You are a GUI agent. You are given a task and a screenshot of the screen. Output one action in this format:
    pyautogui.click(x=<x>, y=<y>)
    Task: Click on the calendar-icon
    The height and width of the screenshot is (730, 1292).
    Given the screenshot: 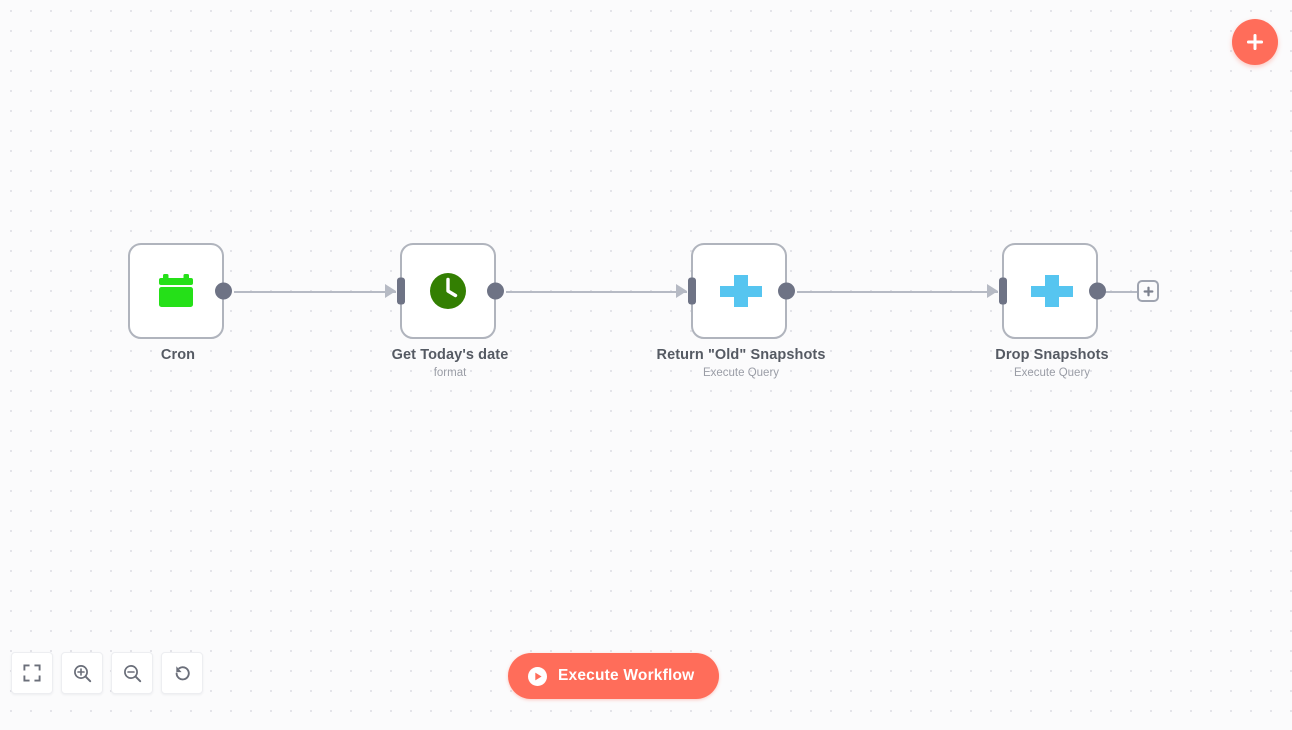 What is the action you would take?
    pyautogui.click(x=176, y=291)
    